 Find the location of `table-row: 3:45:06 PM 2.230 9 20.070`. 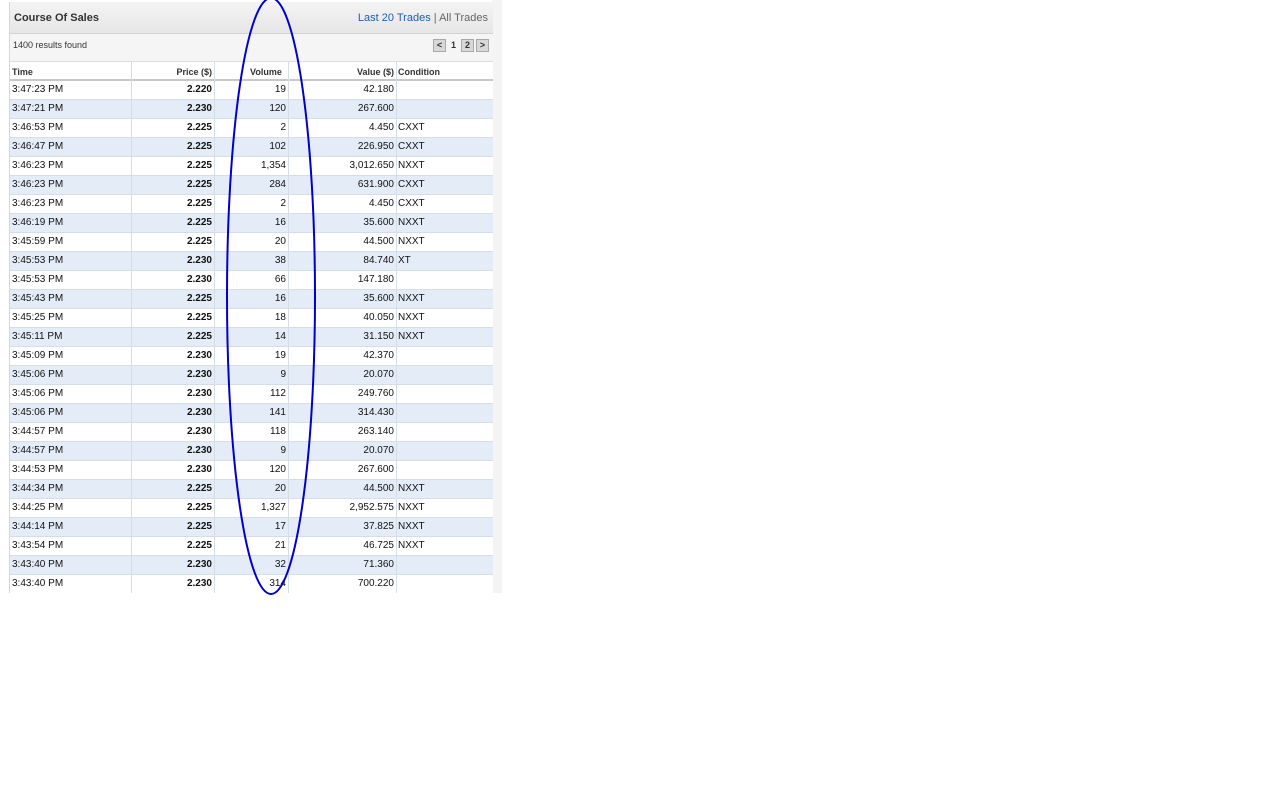

table-row: 3:45:06 PM 2.230 9 20.070 is located at coordinates (251, 375).